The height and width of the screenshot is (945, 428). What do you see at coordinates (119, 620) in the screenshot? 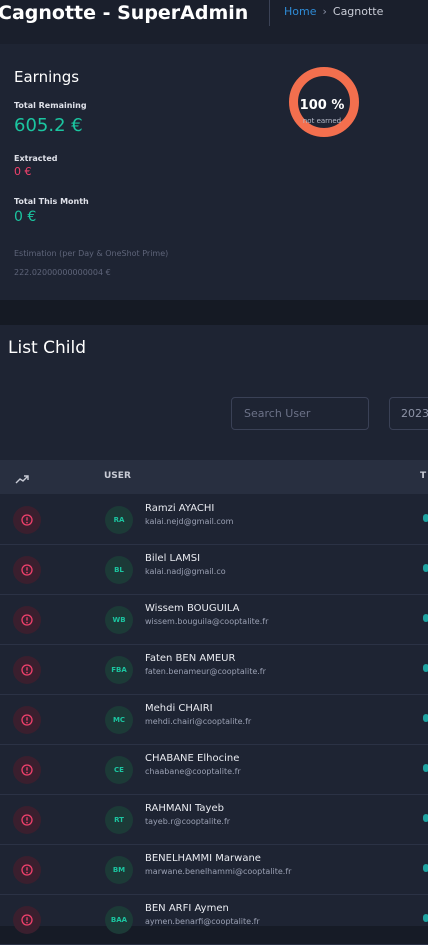
I see `avatar: WB` at bounding box center [119, 620].